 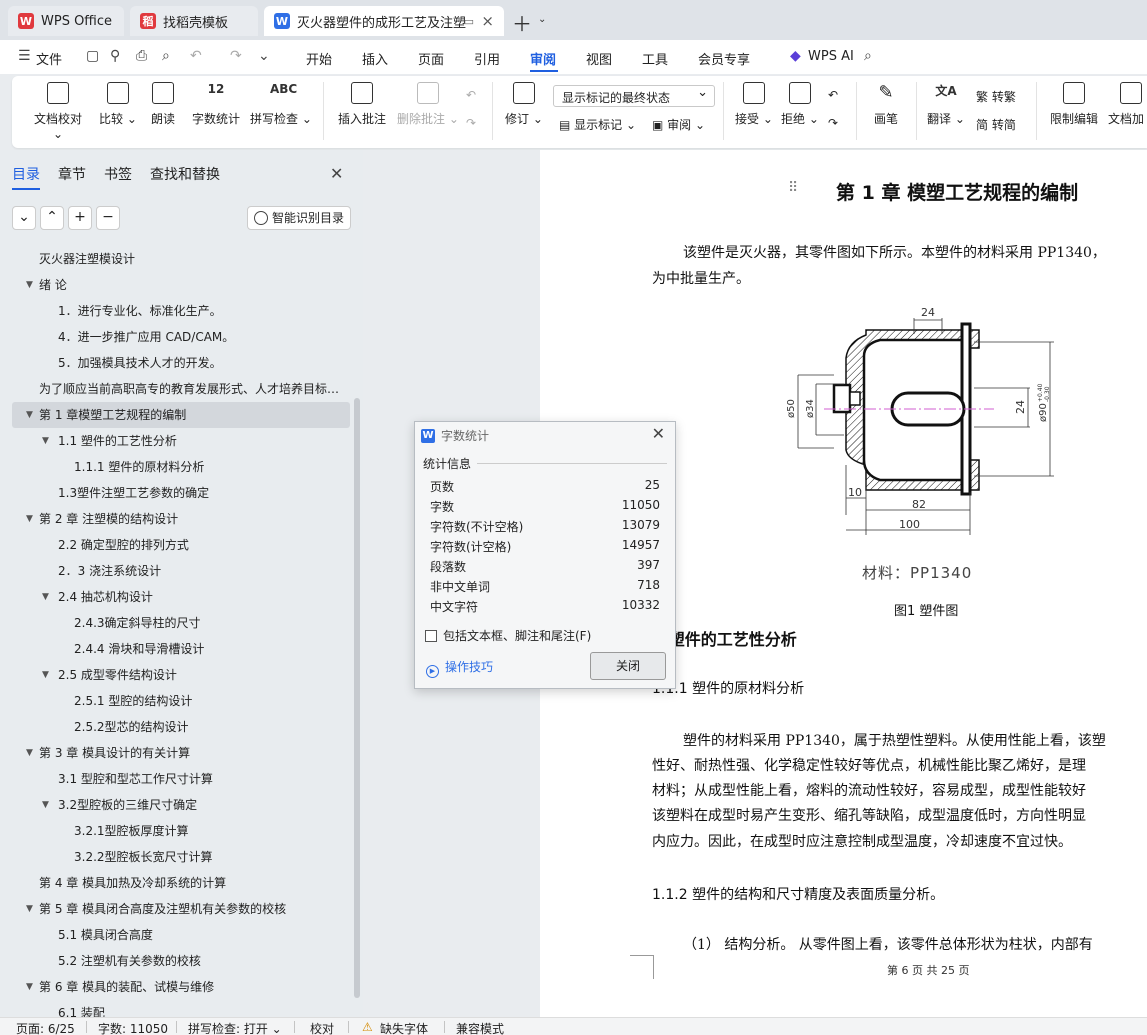 What do you see at coordinates (49, 58) in the screenshot?
I see `menu-file: 文件` at bounding box center [49, 58].